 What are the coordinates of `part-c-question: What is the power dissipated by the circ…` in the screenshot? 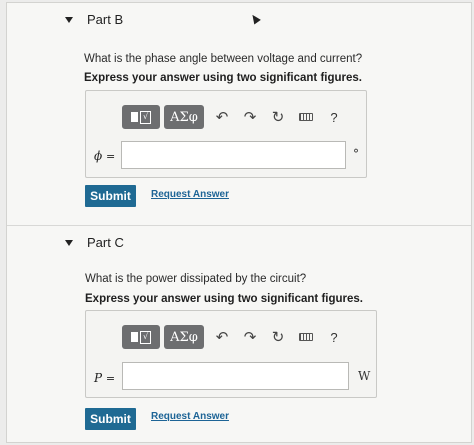 It's located at (196, 279).